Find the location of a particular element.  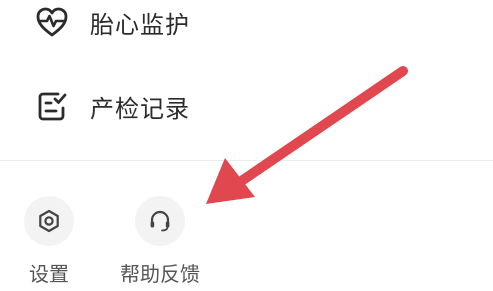

section-divider is located at coordinates (246, 160).